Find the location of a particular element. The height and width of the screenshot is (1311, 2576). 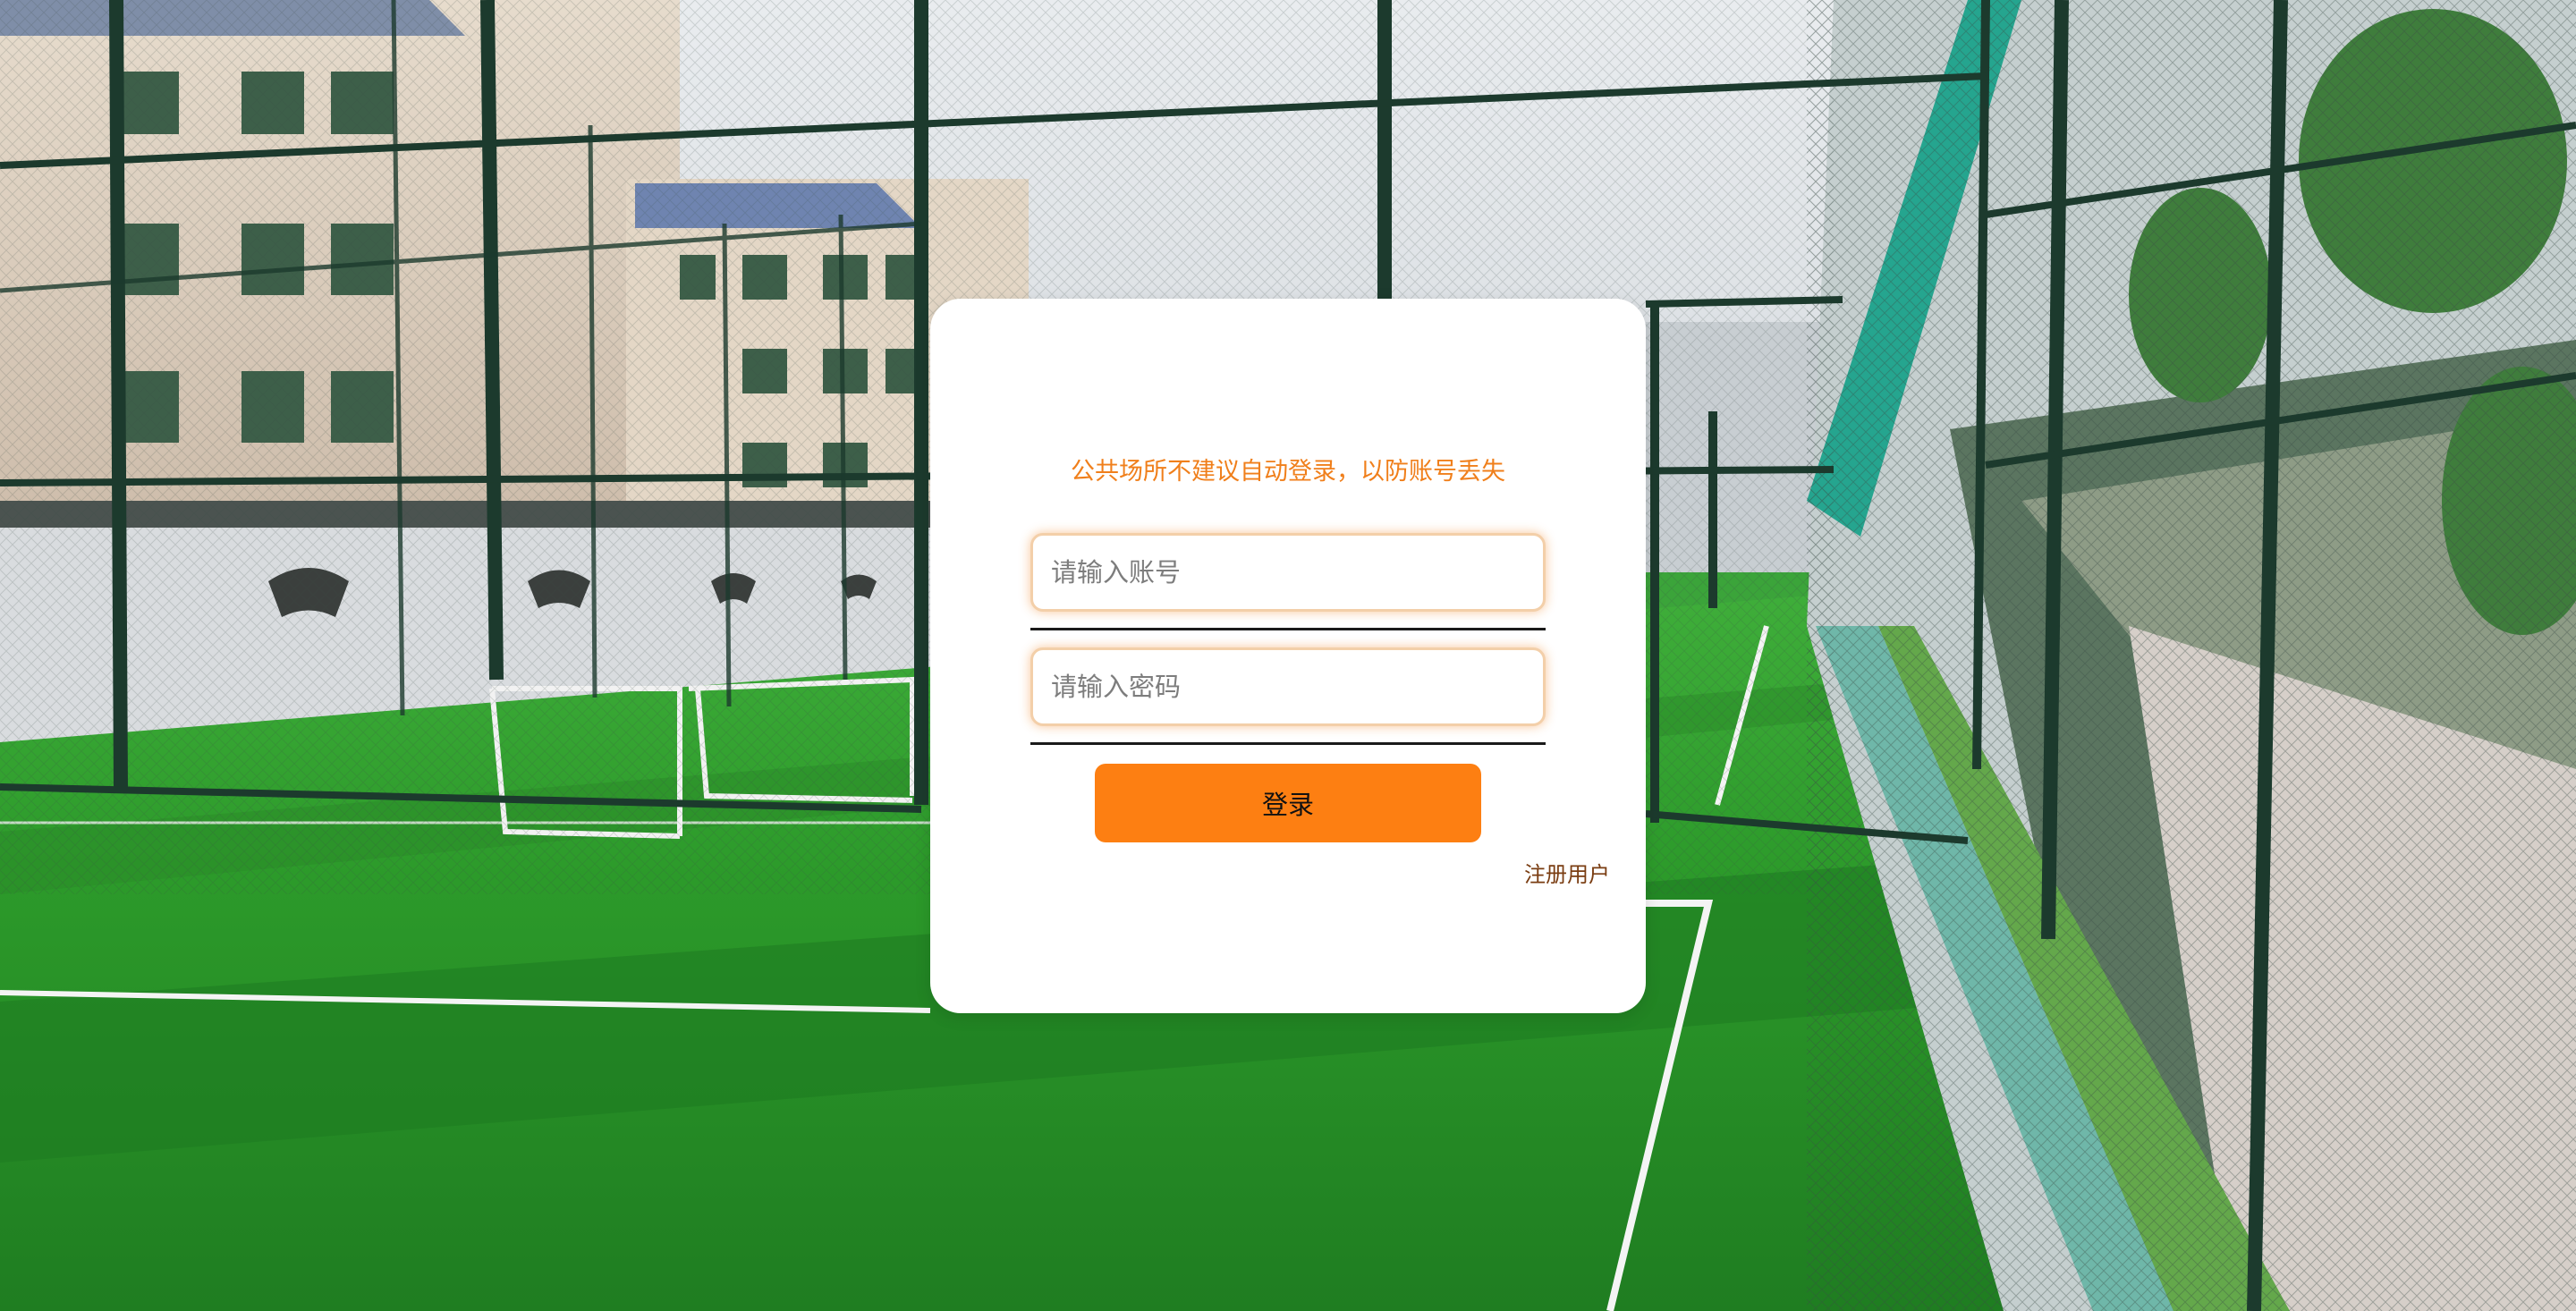

account-underline is located at coordinates (1288, 629).